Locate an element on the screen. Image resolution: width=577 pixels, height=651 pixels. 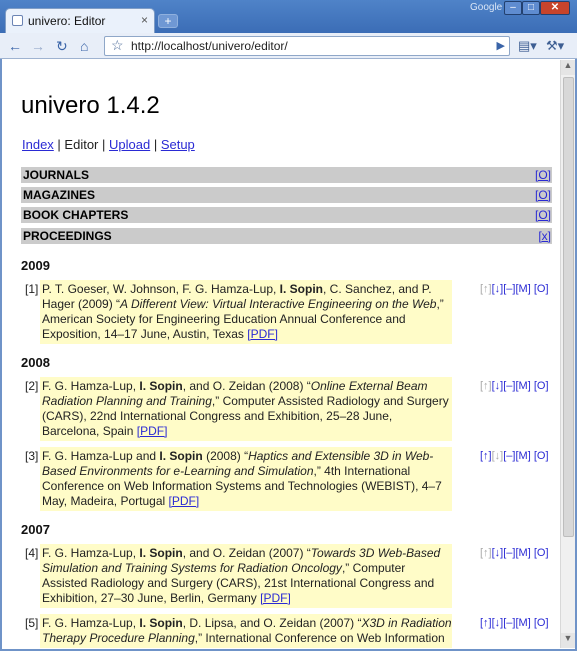
entry-number: [2] is located at coordinates (32, 386).